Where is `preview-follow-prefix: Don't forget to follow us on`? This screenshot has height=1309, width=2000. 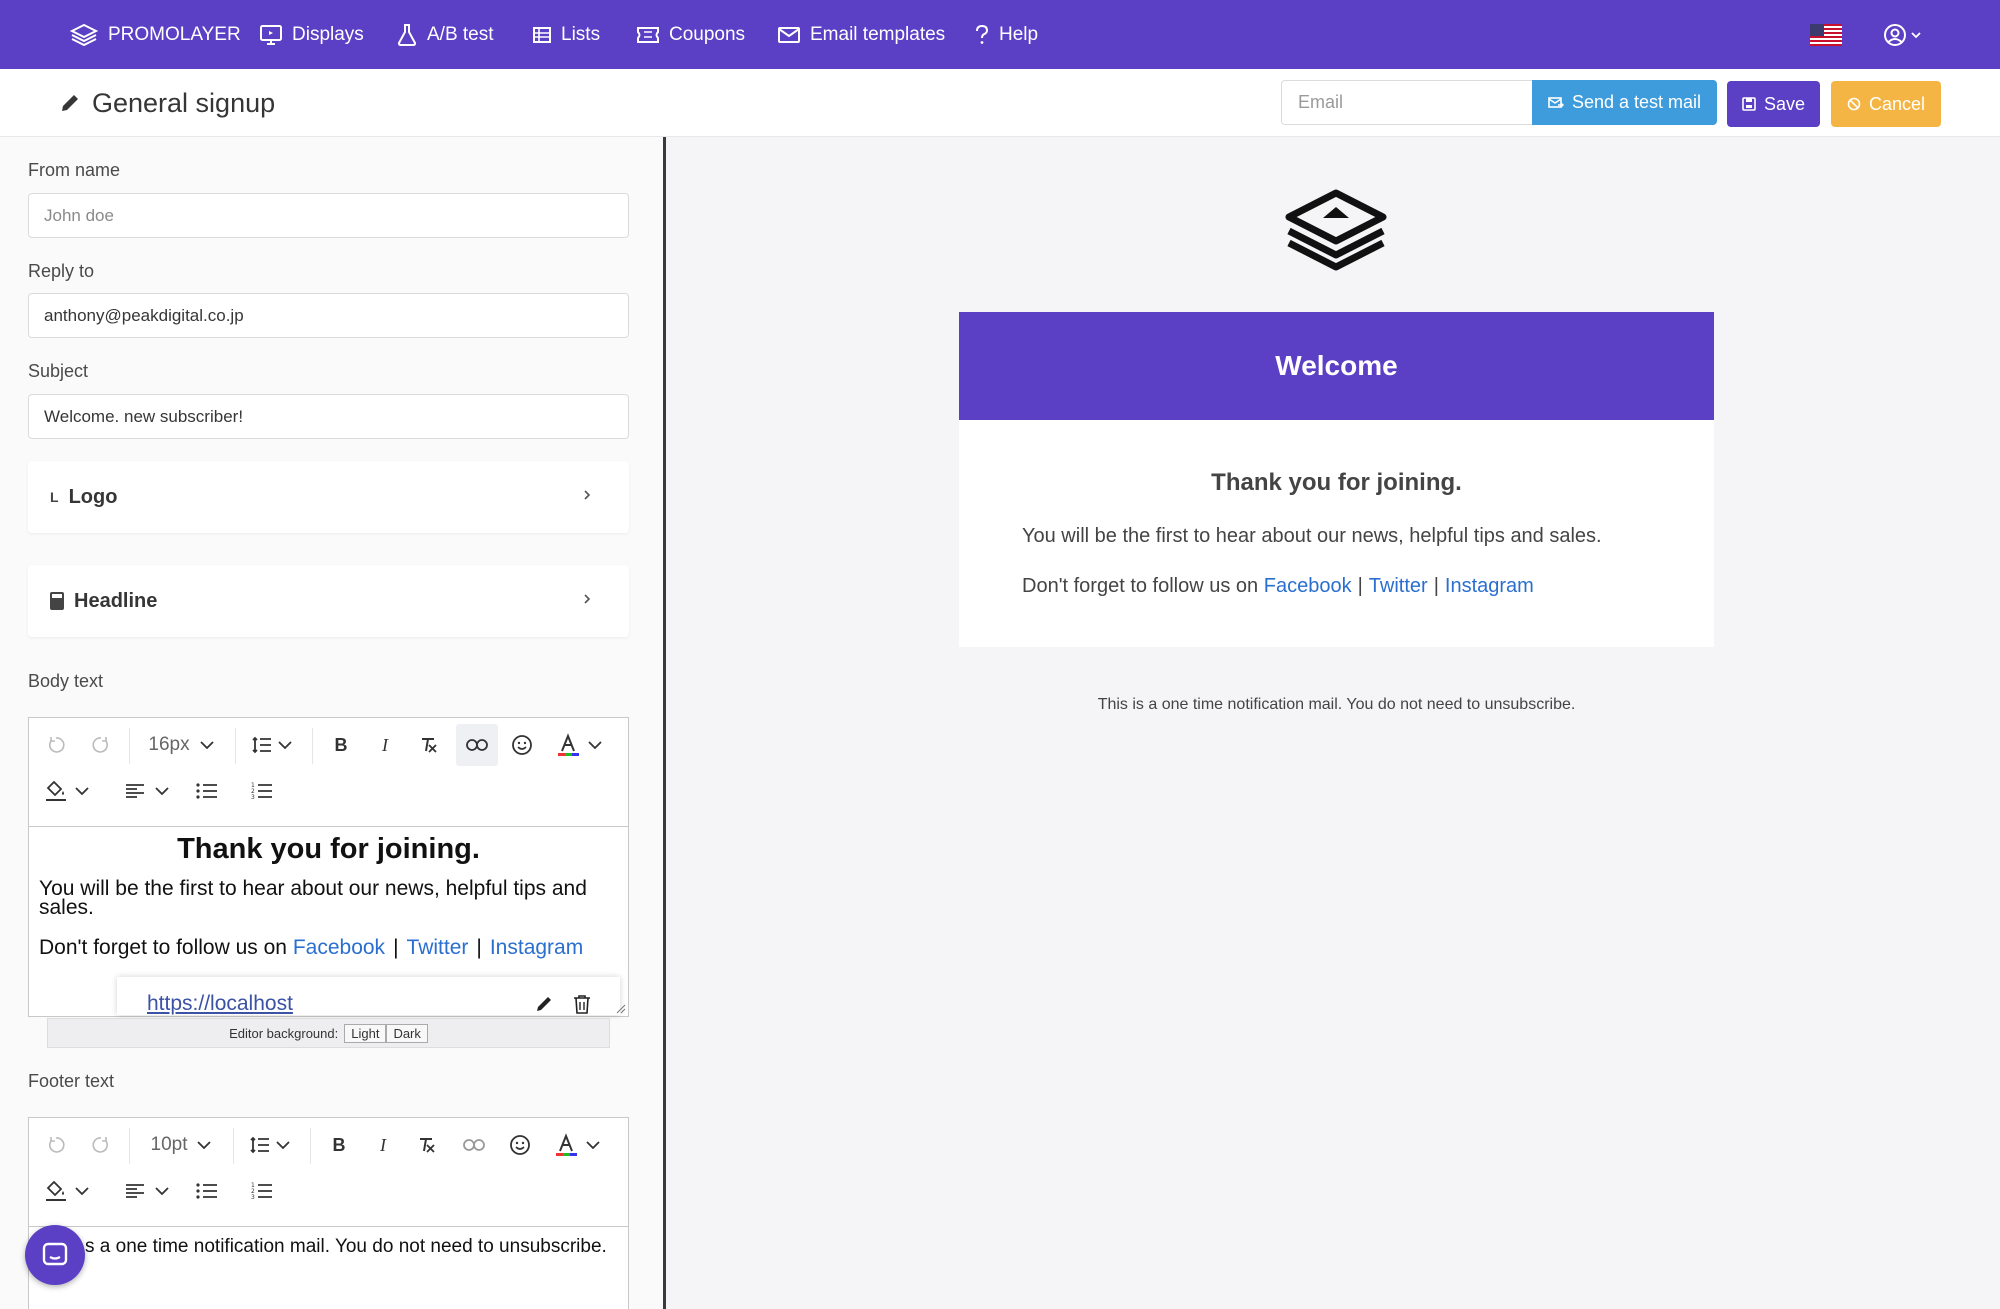 preview-follow-prefix: Don't forget to follow us on is located at coordinates (1143, 586).